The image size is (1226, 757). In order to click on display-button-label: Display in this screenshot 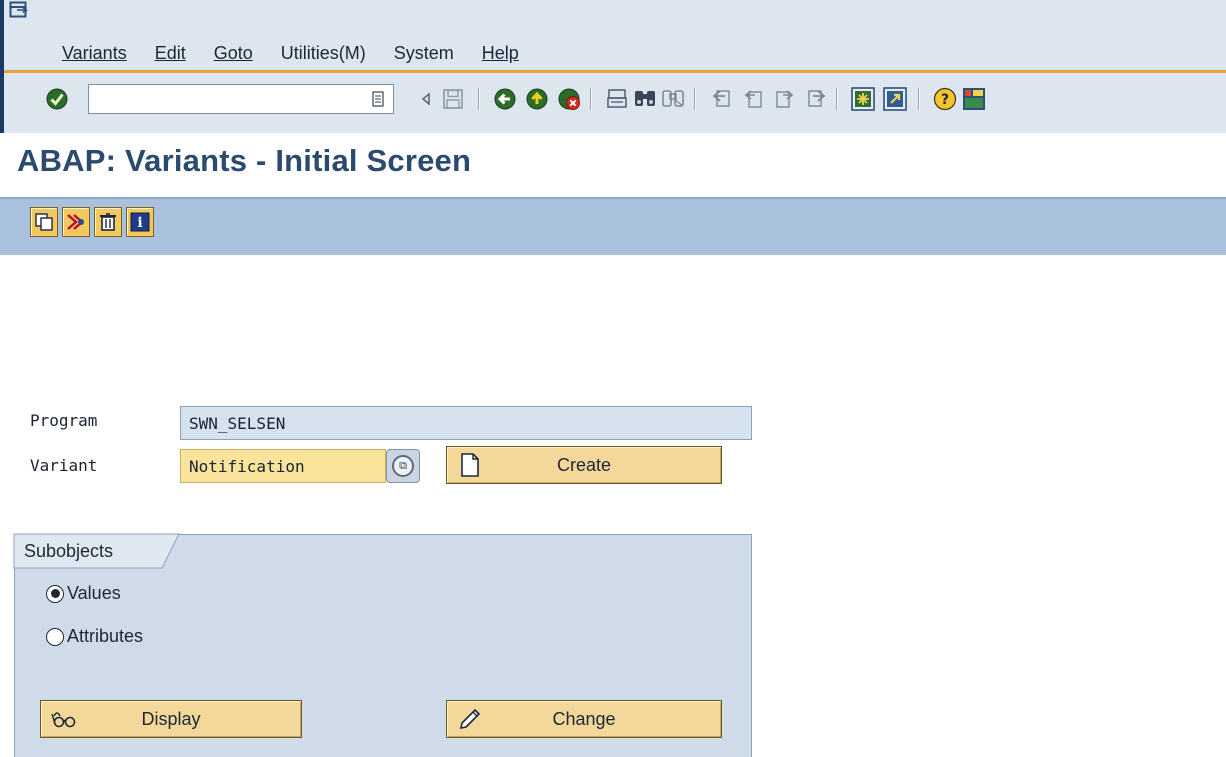, I will do `click(171, 718)`.